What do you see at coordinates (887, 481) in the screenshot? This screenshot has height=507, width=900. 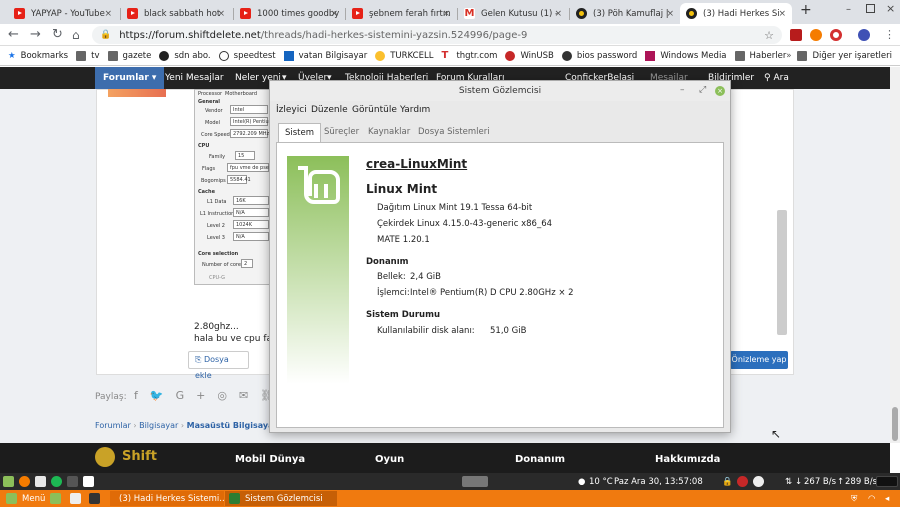 I see `system-monitor-applet` at bounding box center [887, 481].